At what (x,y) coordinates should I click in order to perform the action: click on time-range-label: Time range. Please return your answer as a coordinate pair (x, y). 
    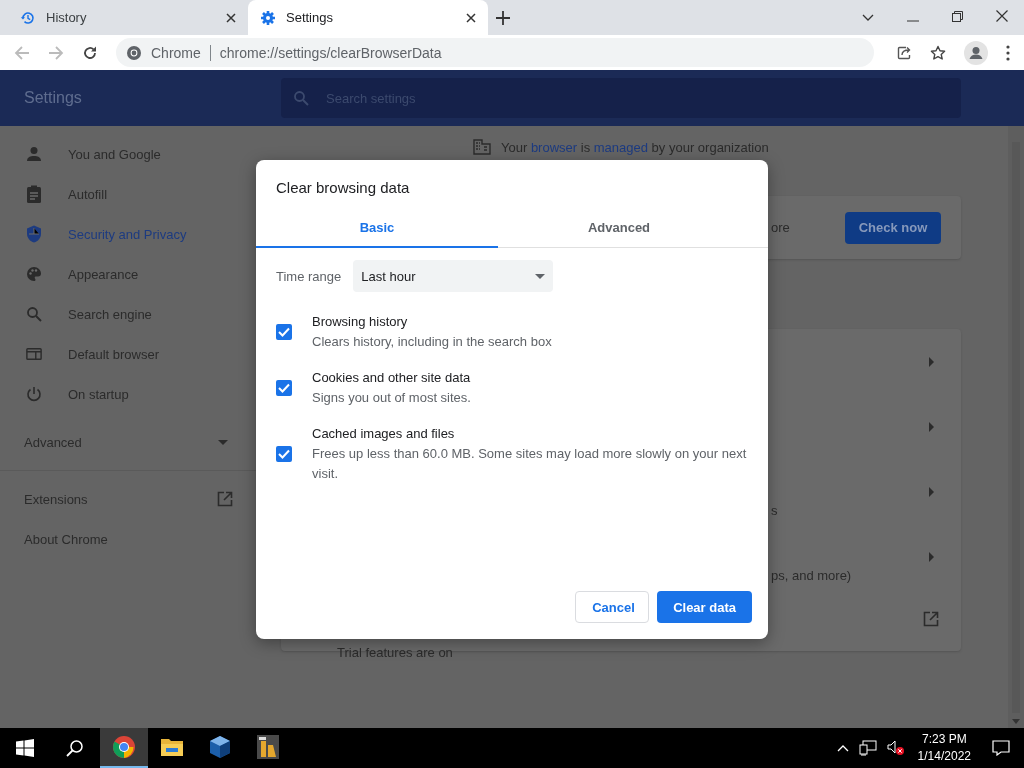
    Looking at the image, I should click on (309, 276).